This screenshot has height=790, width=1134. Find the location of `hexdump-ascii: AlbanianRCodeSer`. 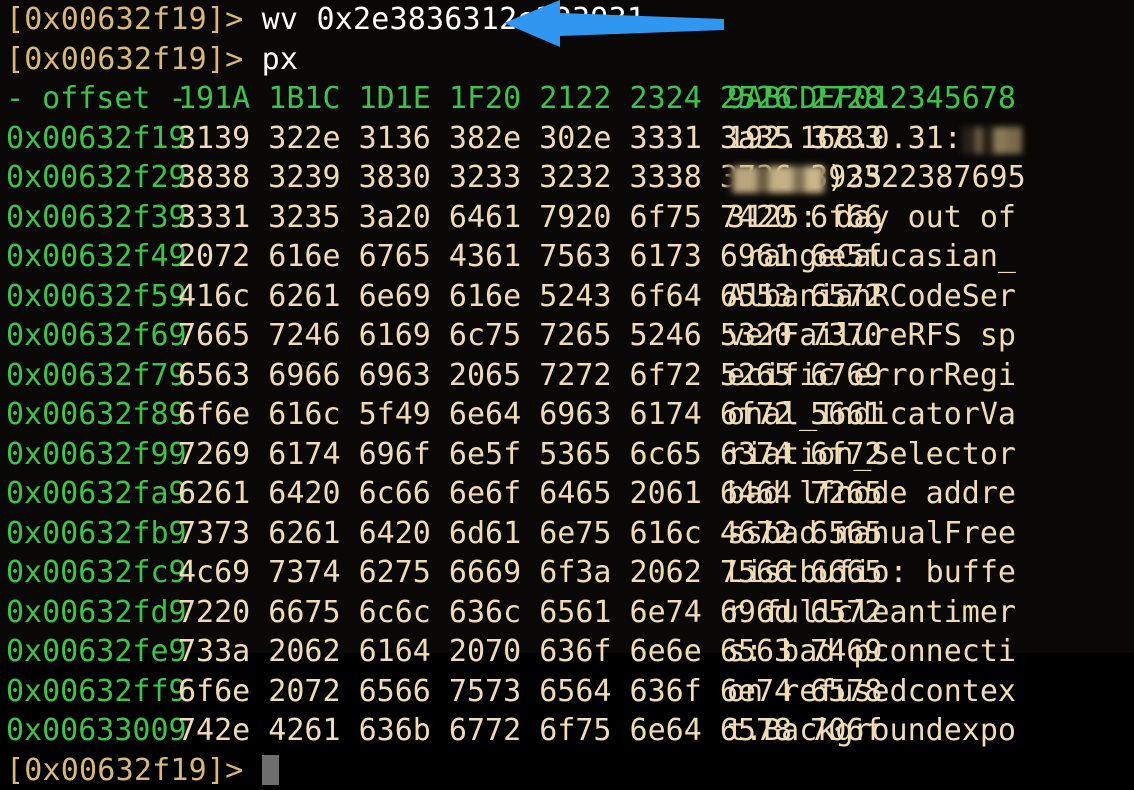

hexdump-ascii: AlbanianRCodeSer is located at coordinates (869, 297).